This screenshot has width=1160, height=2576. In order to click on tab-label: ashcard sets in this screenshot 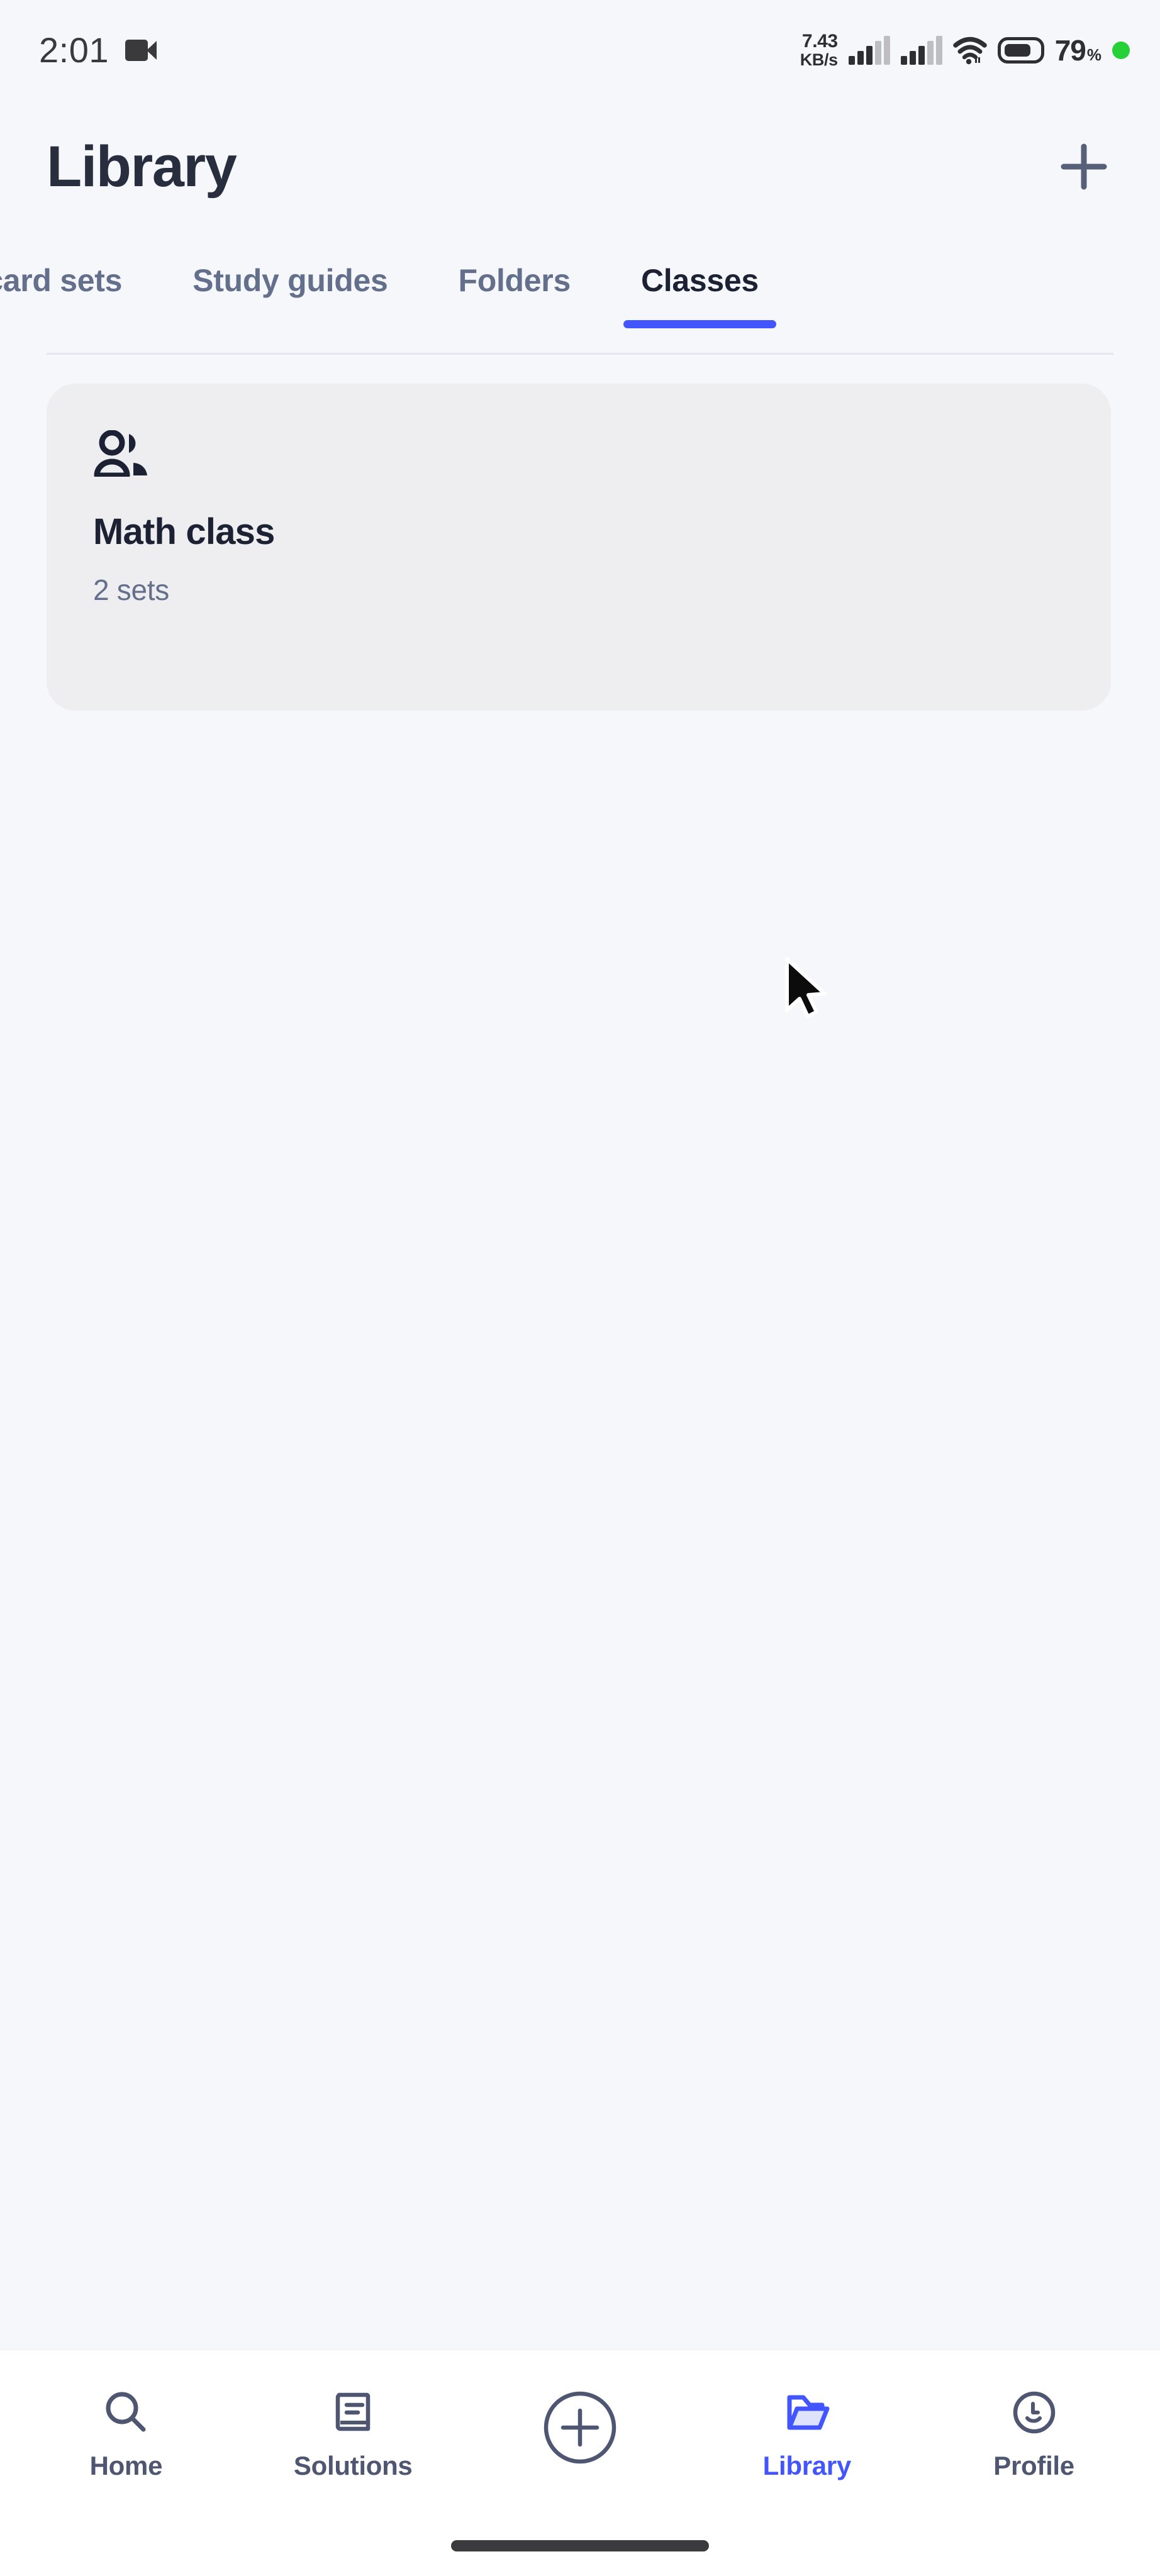, I will do `click(62, 280)`.